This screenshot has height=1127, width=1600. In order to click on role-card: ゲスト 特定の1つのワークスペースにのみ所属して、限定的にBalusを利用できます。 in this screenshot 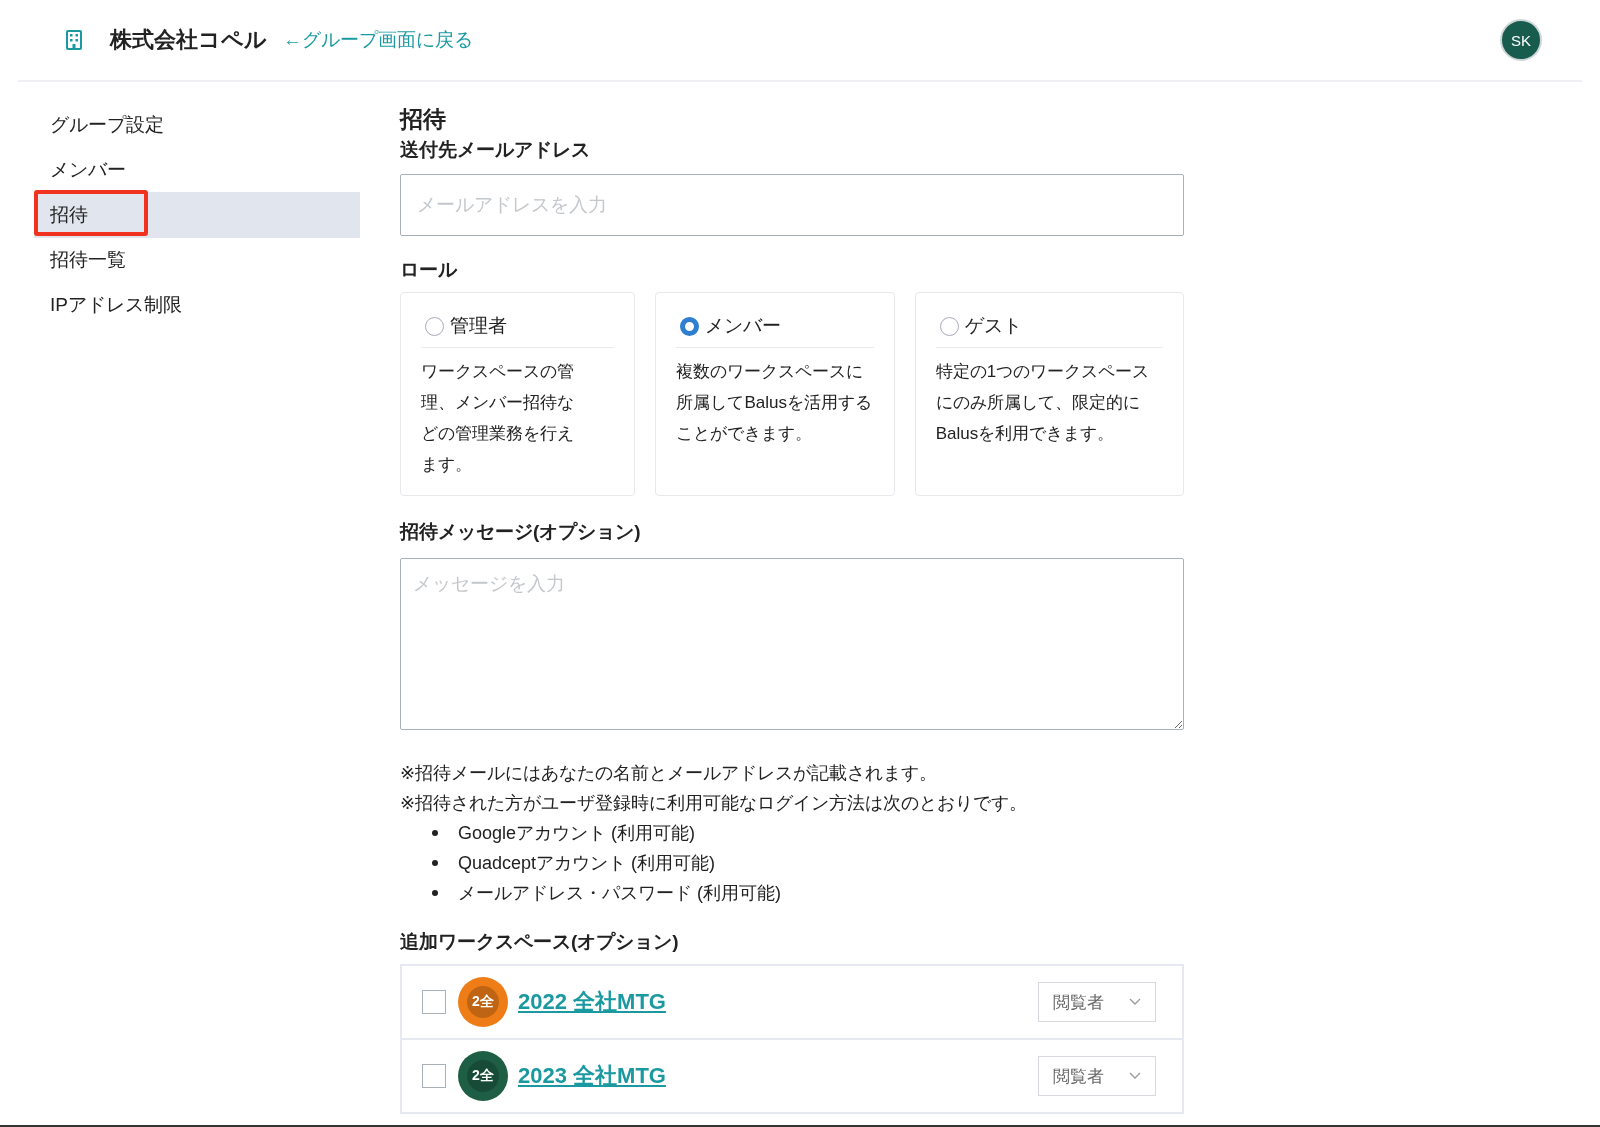, I will do `click(1049, 394)`.